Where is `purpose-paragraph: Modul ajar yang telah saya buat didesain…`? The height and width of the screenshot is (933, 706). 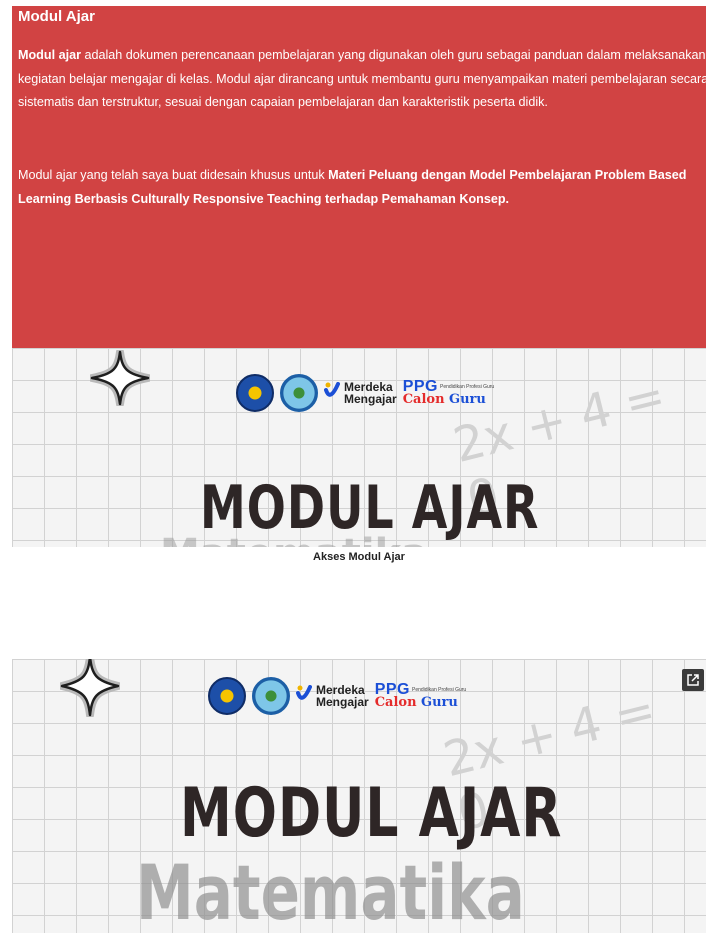 purpose-paragraph: Modul ajar yang telah saya buat didesain… is located at coordinates (362, 187).